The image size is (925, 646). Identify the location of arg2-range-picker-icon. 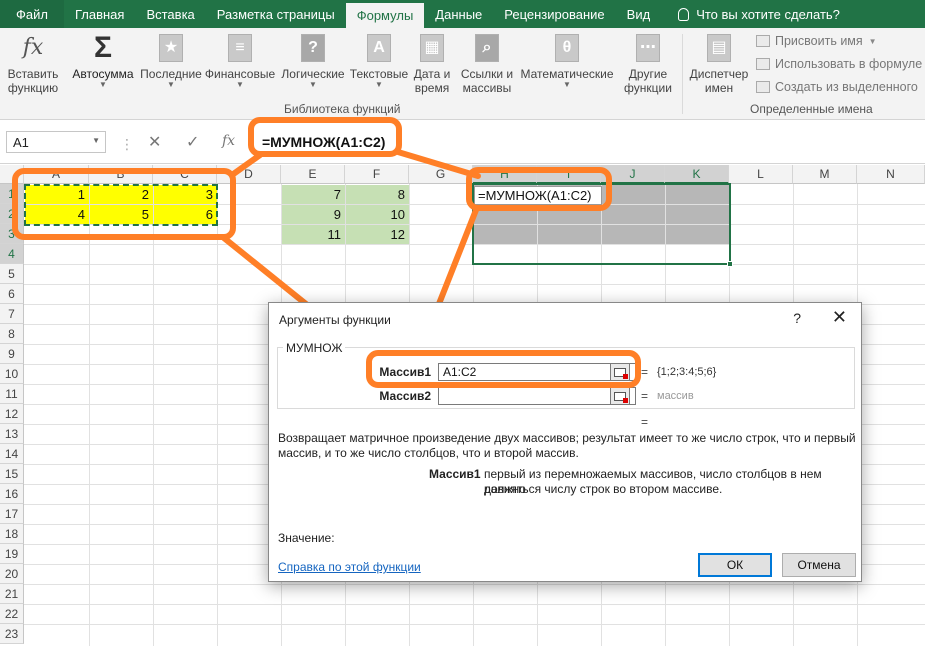
(620, 396).